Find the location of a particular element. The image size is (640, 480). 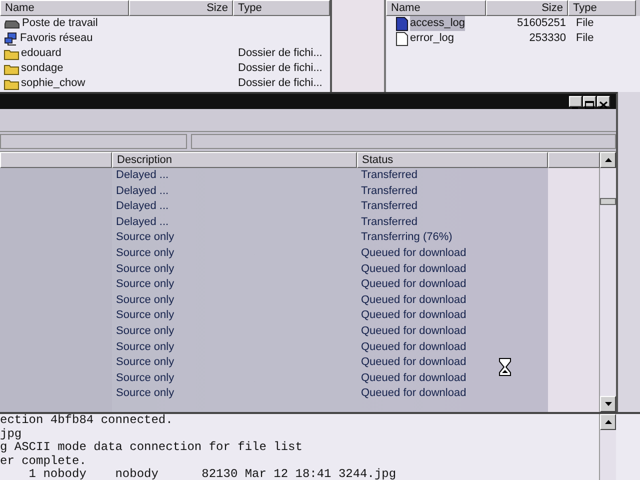

column-header: Description is located at coordinates (234, 160).